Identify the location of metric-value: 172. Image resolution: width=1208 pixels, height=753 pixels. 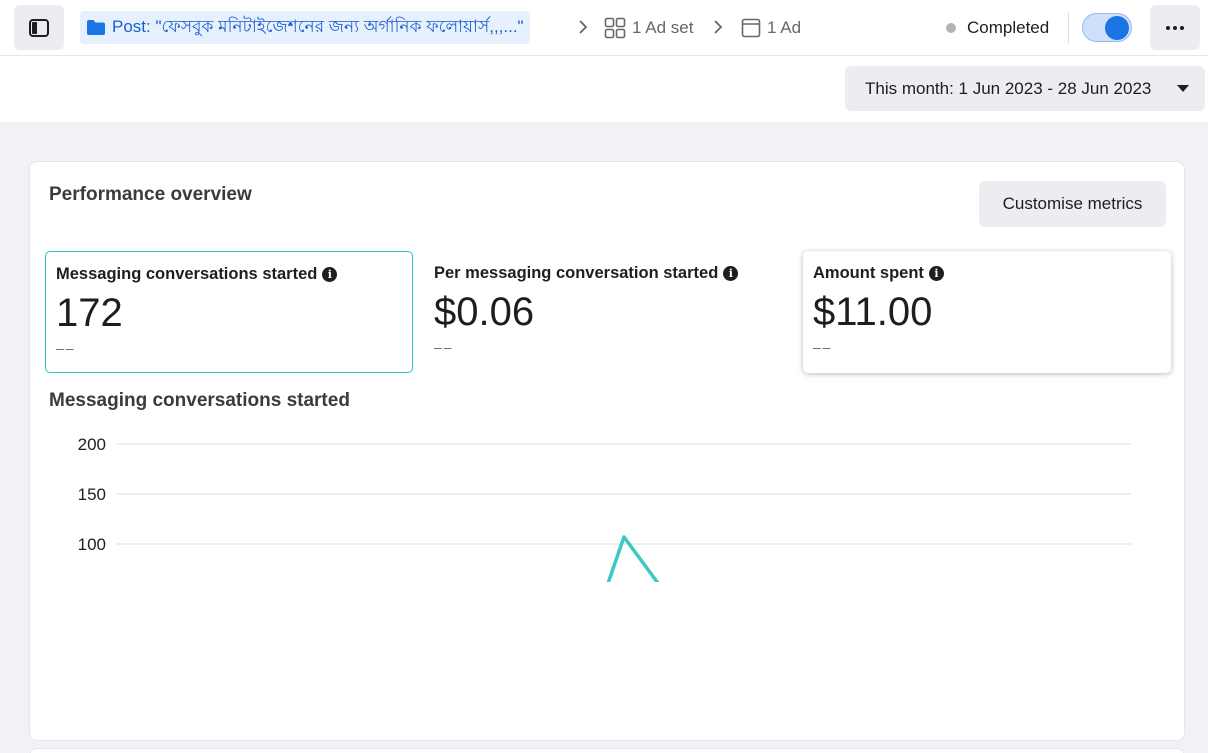
(89, 313).